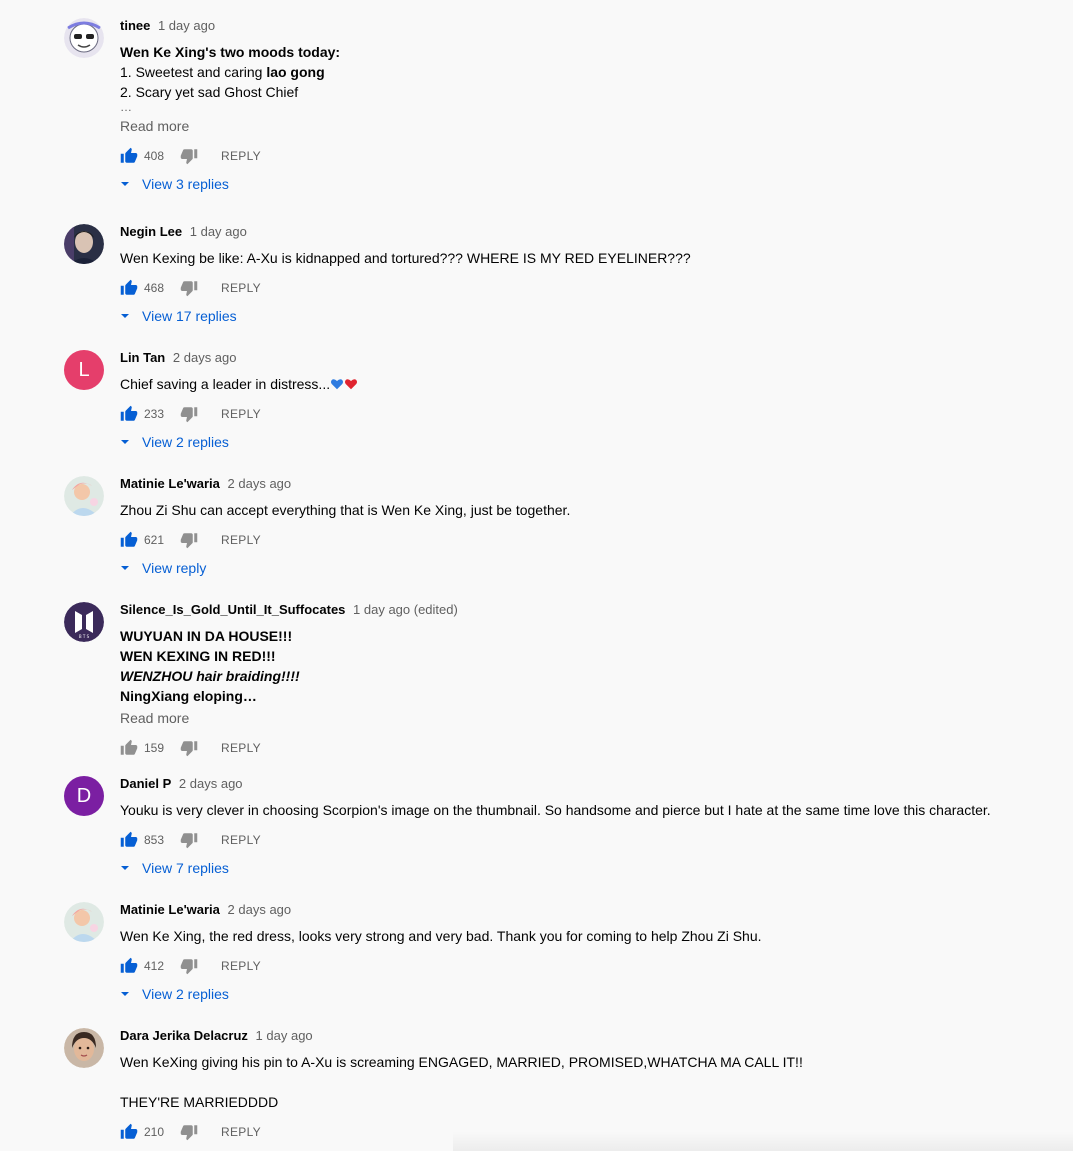  What do you see at coordinates (199, 1102) in the screenshot?
I see `comment-line: THEY'RE MARRIEDDDD` at bounding box center [199, 1102].